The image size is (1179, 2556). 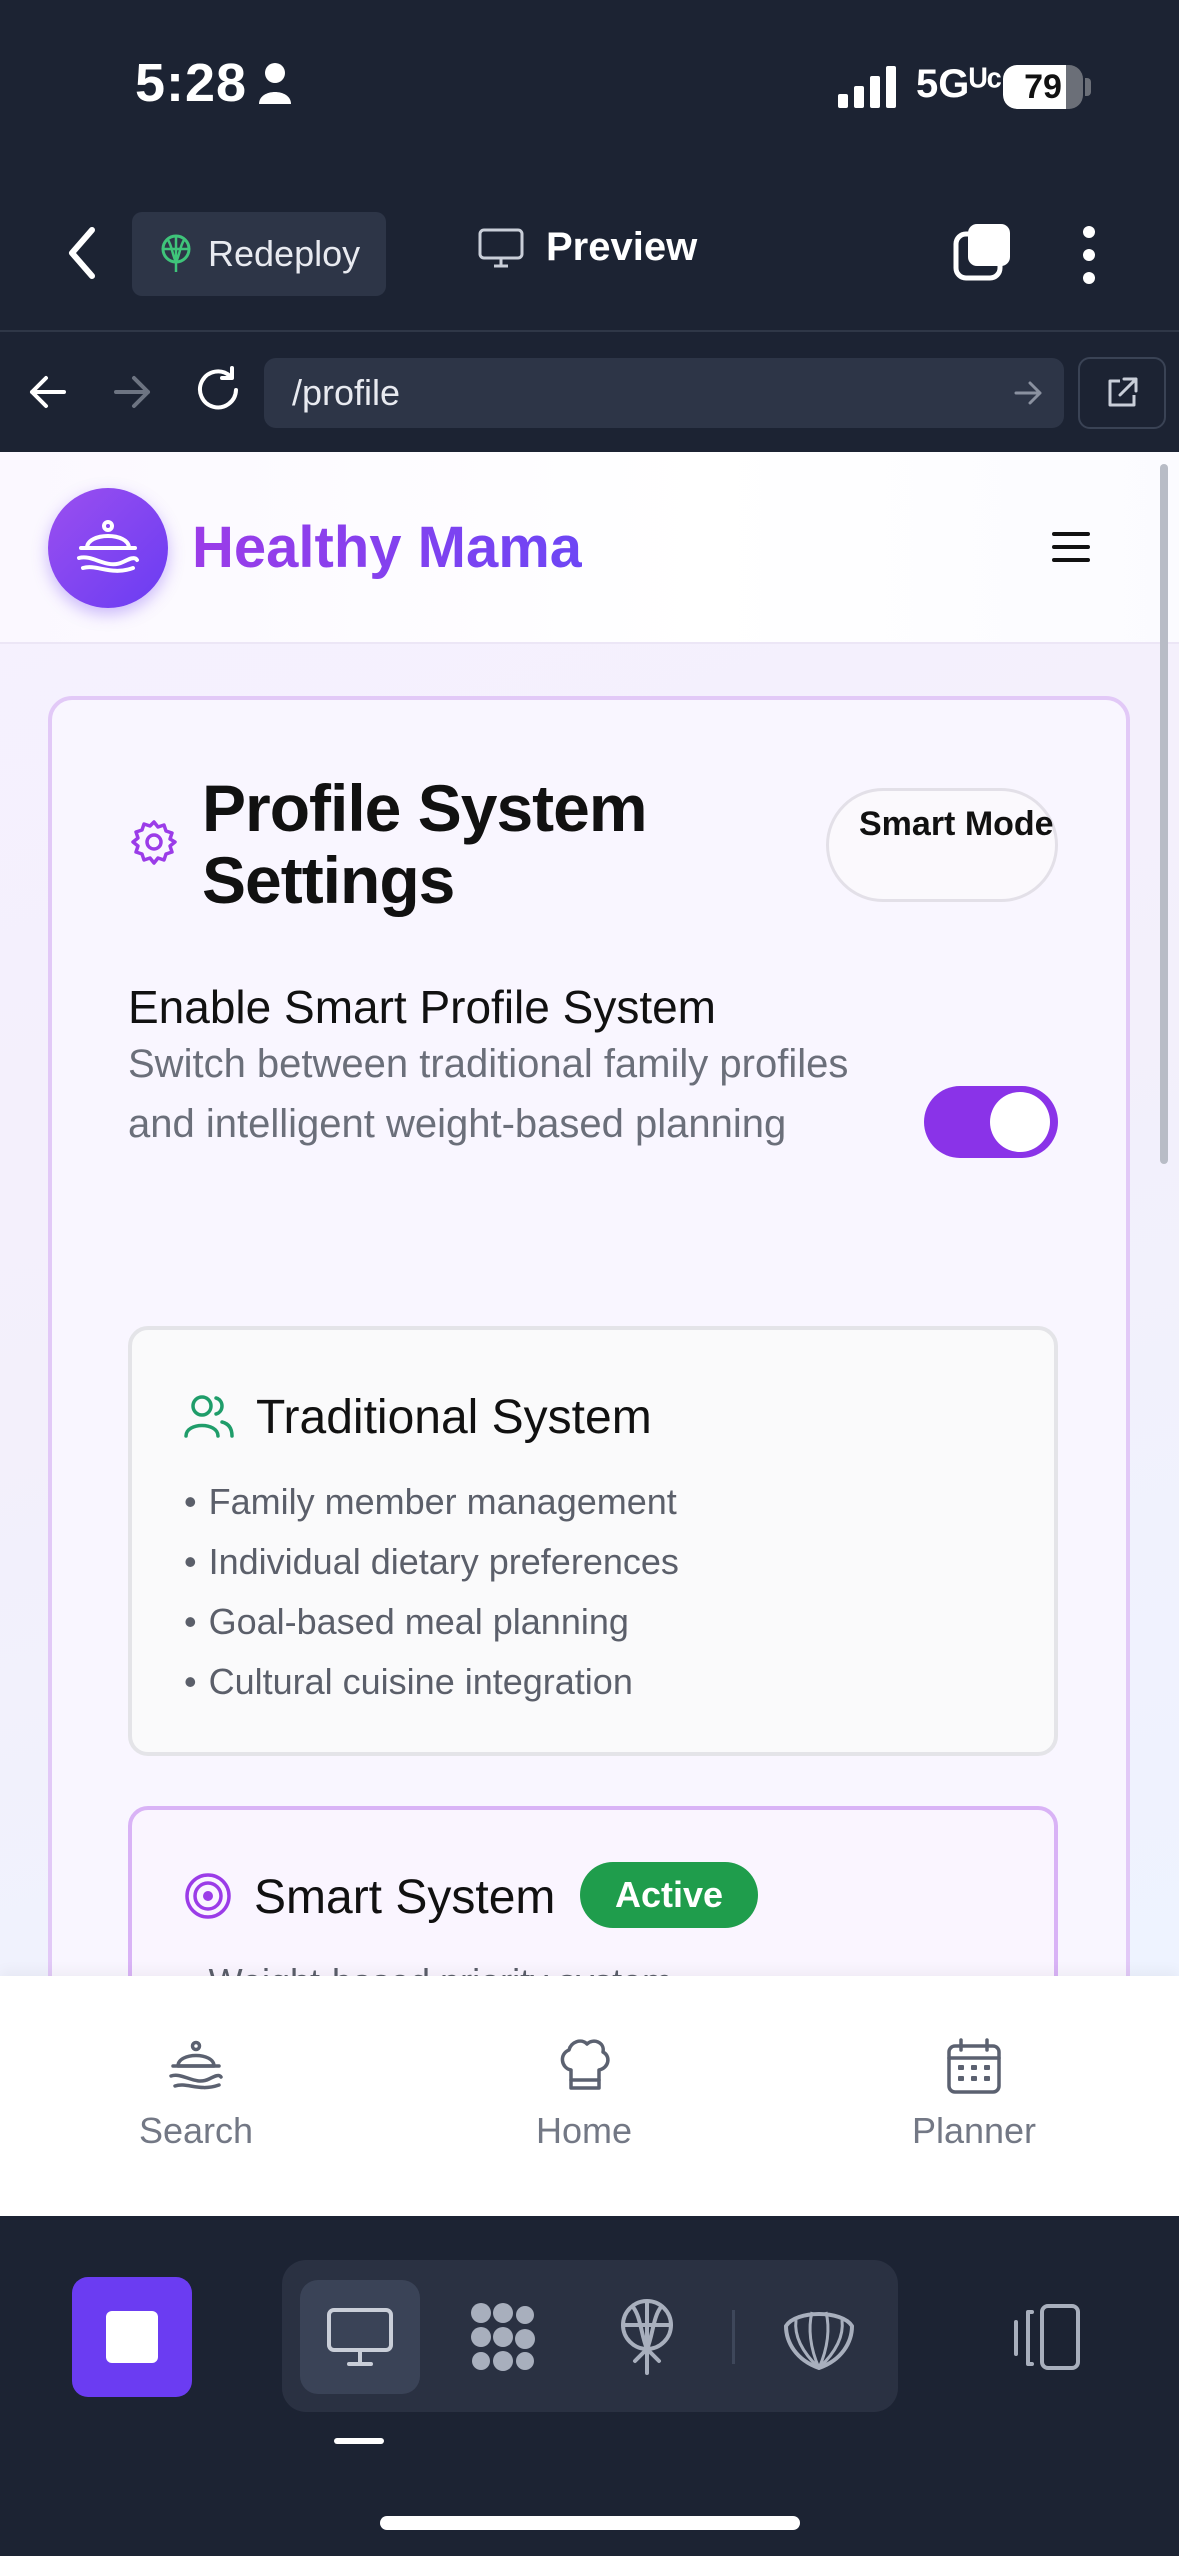 What do you see at coordinates (418, 1621) in the screenshot?
I see `feature-label: Goal-based meal planning` at bounding box center [418, 1621].